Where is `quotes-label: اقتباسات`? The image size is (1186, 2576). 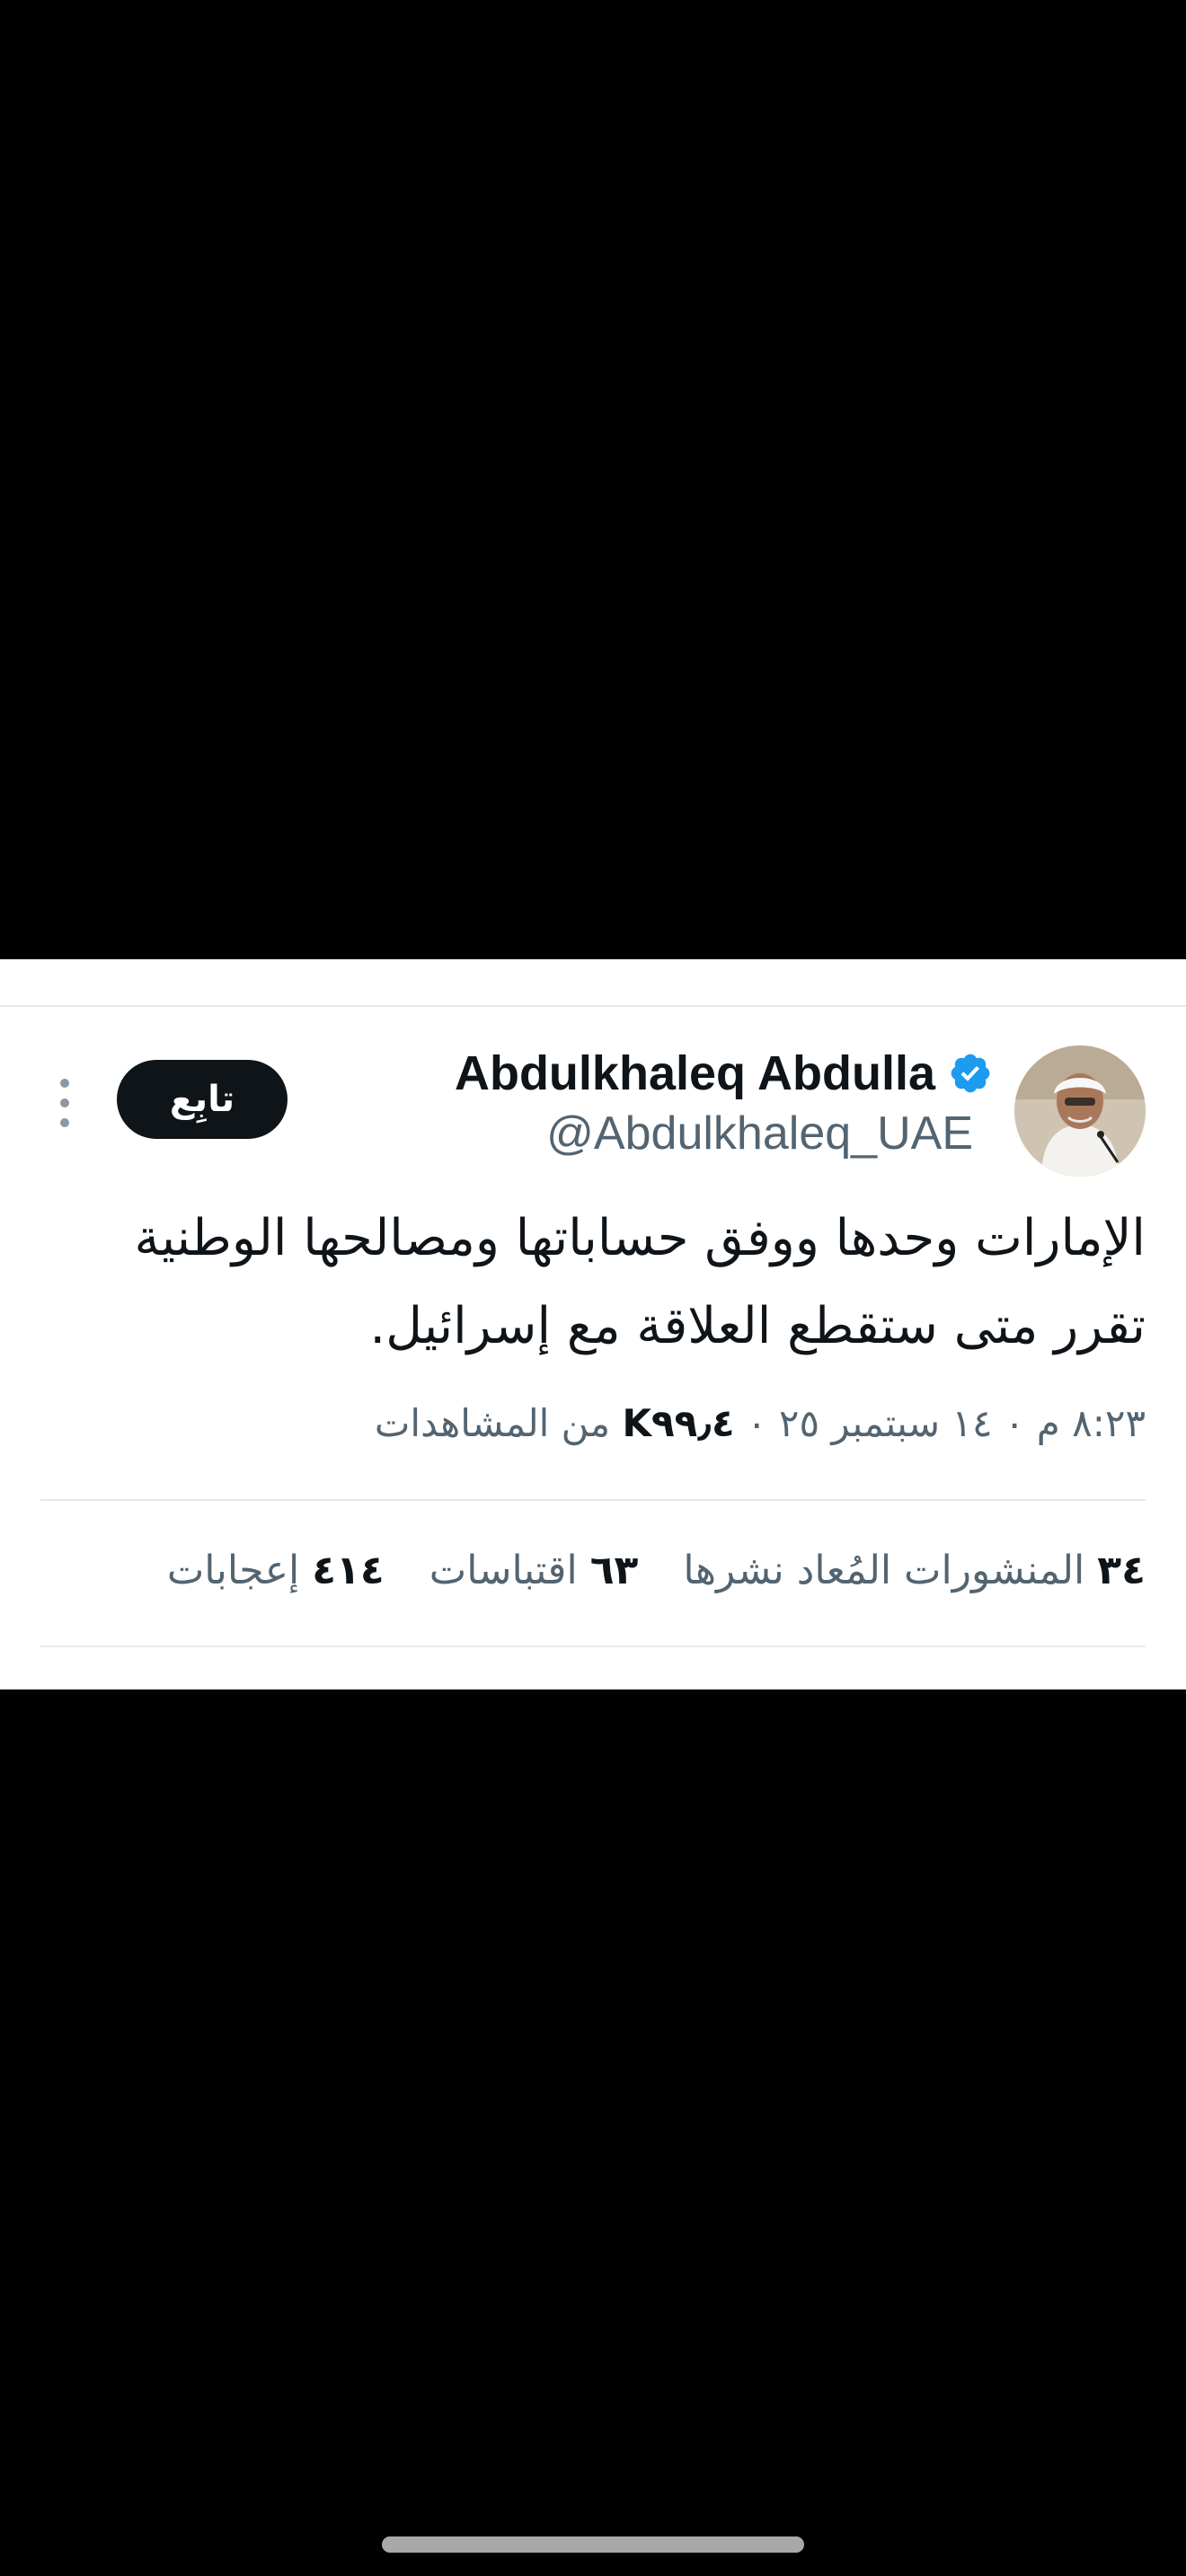 quotes-label: اقتباسات is located at coordinates (503, 1570).